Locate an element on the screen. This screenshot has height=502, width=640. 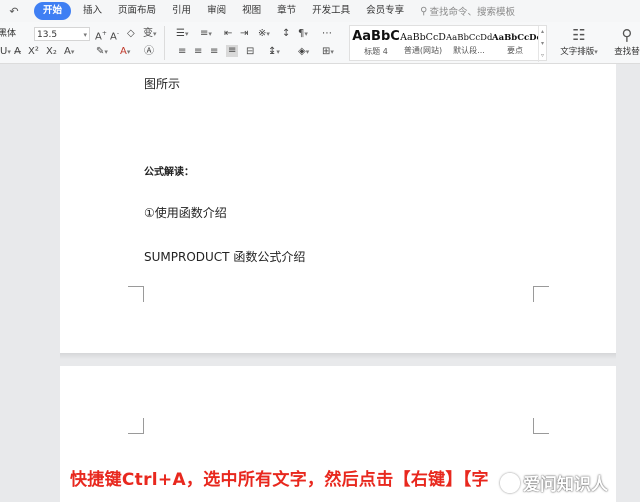
tab-chapter: 章节 is located at coordinates (286, 11).